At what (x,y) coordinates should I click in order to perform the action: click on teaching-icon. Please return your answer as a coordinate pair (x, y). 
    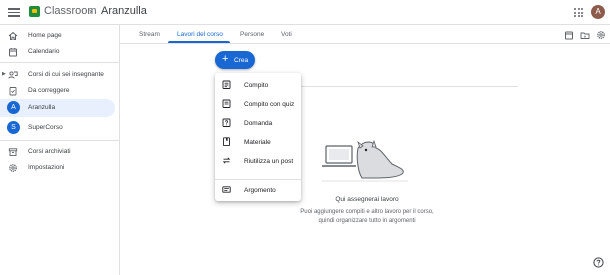
    Looking at the image, I should click on (13, 75).